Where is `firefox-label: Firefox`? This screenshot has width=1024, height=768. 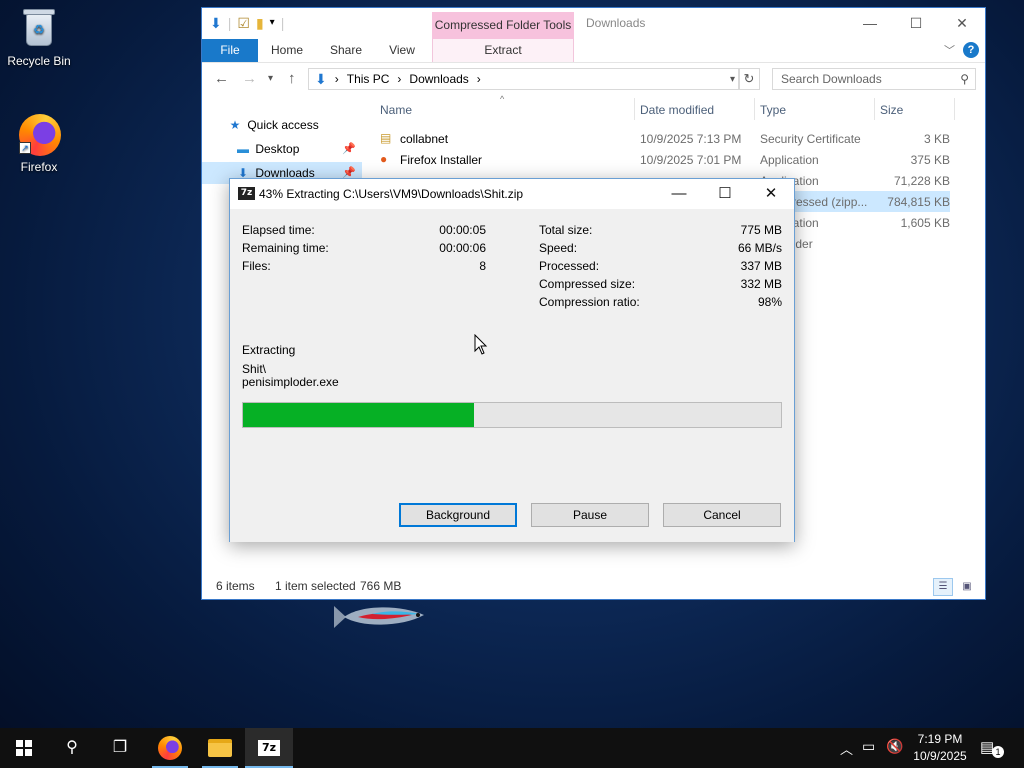 firefox-label: Firefox is located at coordinates (39, 167).